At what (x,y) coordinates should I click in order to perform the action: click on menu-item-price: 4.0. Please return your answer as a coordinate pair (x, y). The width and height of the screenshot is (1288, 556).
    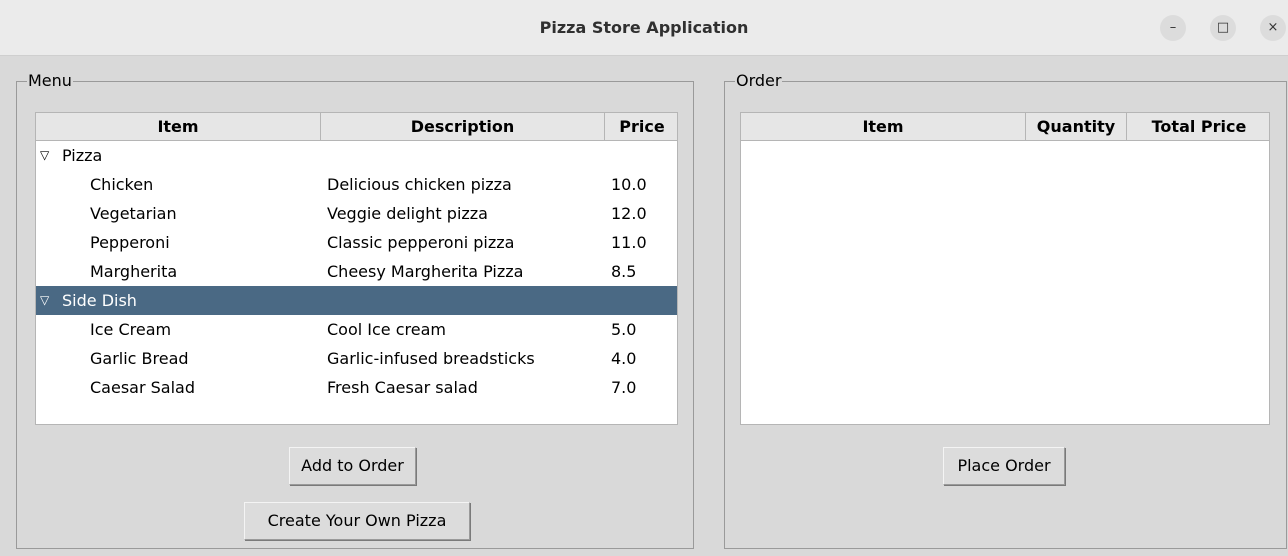
    Looking at the image, I should click on (624, 358).